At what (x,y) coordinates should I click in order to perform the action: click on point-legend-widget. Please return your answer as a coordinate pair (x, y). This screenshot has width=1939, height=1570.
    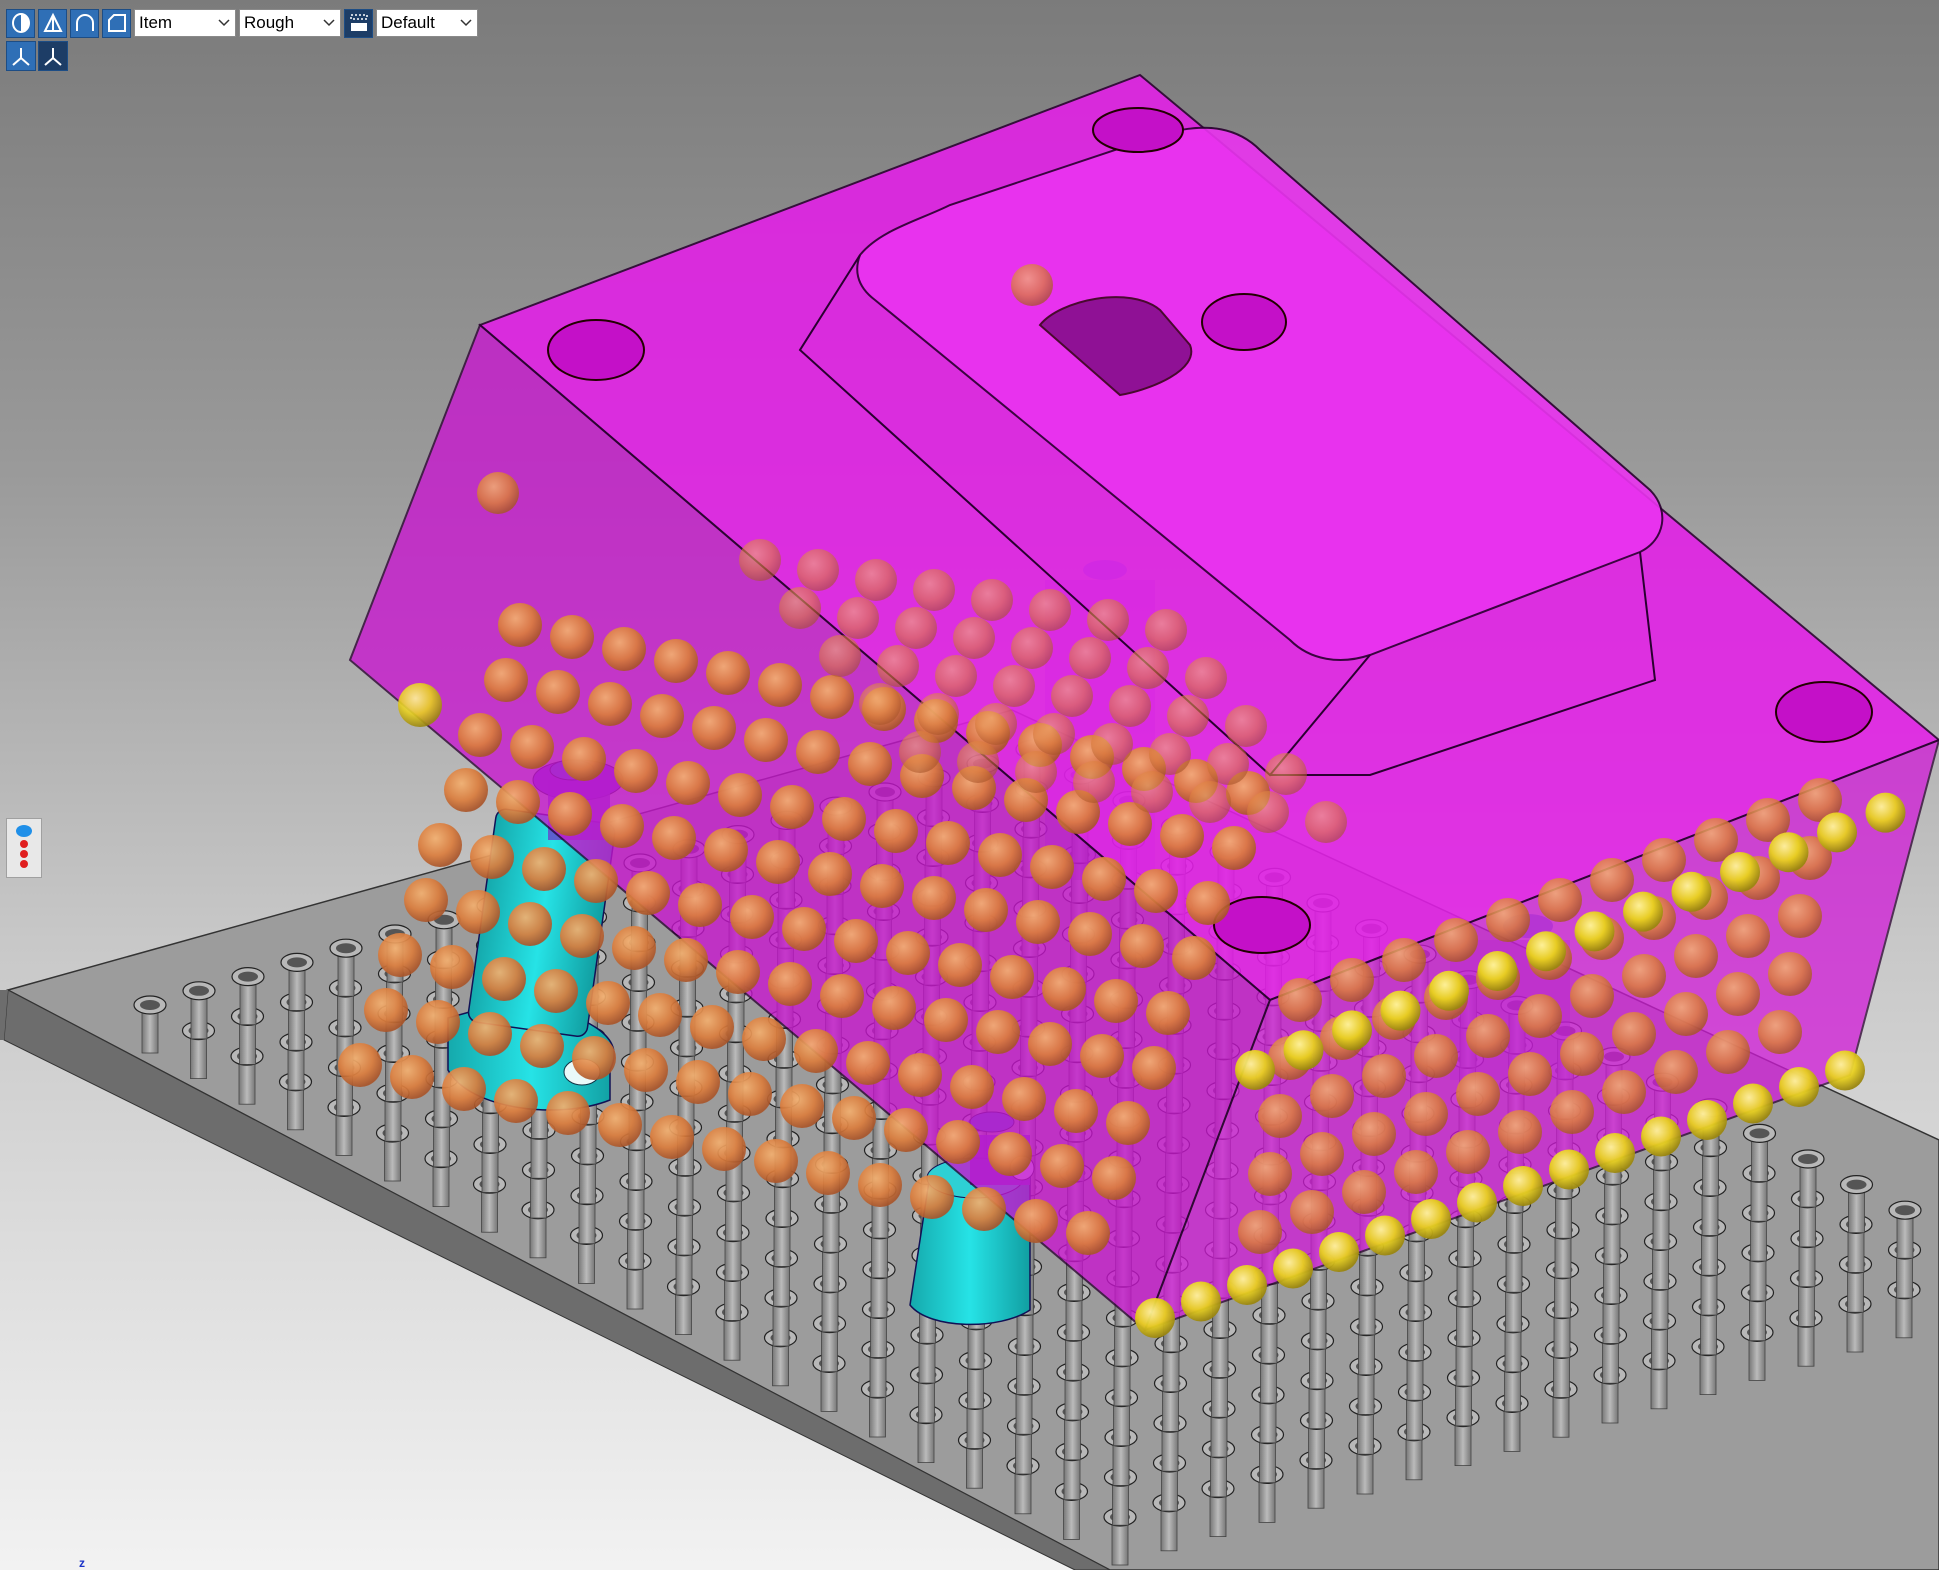
    Looking at the image, I should click on (24, 848).